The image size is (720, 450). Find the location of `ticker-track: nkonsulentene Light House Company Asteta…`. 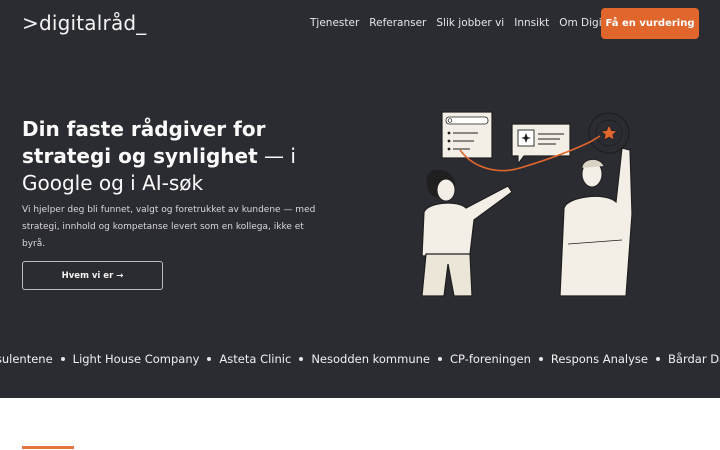

ticker-track: nkonsulentene Light House Company Asteta… is located at coordinates (360, 359).